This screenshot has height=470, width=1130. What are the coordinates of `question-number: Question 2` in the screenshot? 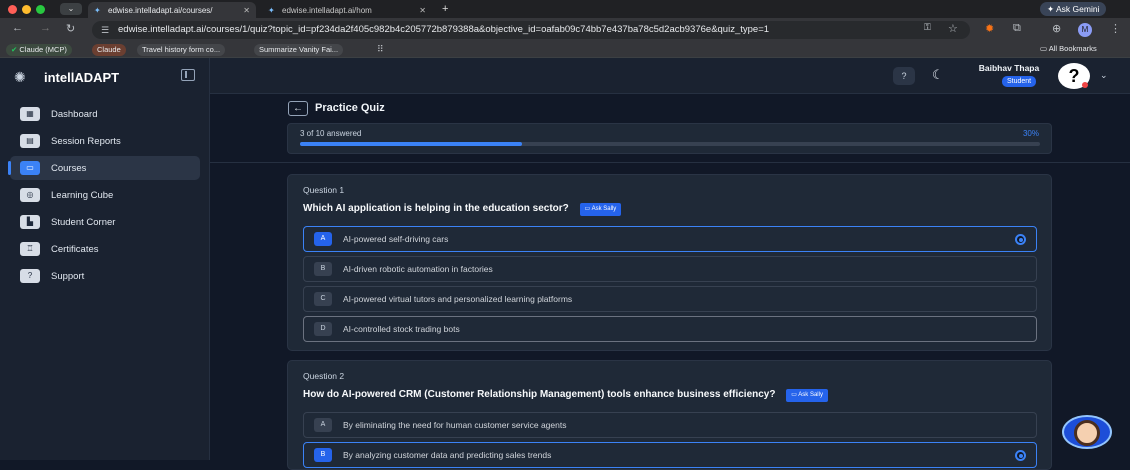 It's located at (324, 376).